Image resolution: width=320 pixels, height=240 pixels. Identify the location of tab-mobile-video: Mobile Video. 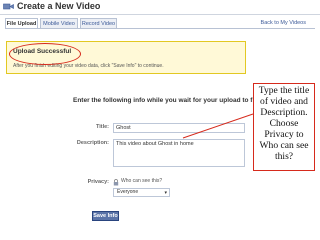
(59, 23).